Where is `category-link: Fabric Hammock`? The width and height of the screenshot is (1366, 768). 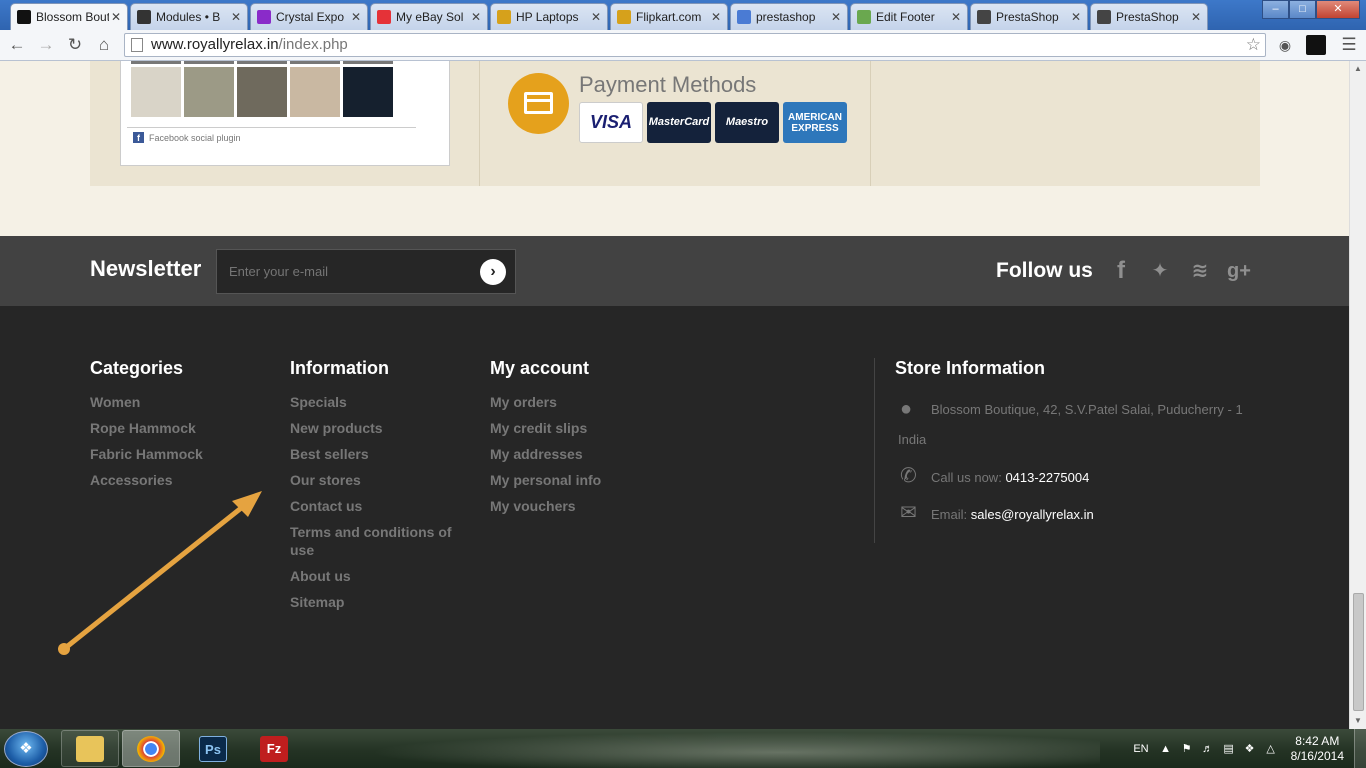 category-link: Fabric Hammock is located at coordinates (146, 454).